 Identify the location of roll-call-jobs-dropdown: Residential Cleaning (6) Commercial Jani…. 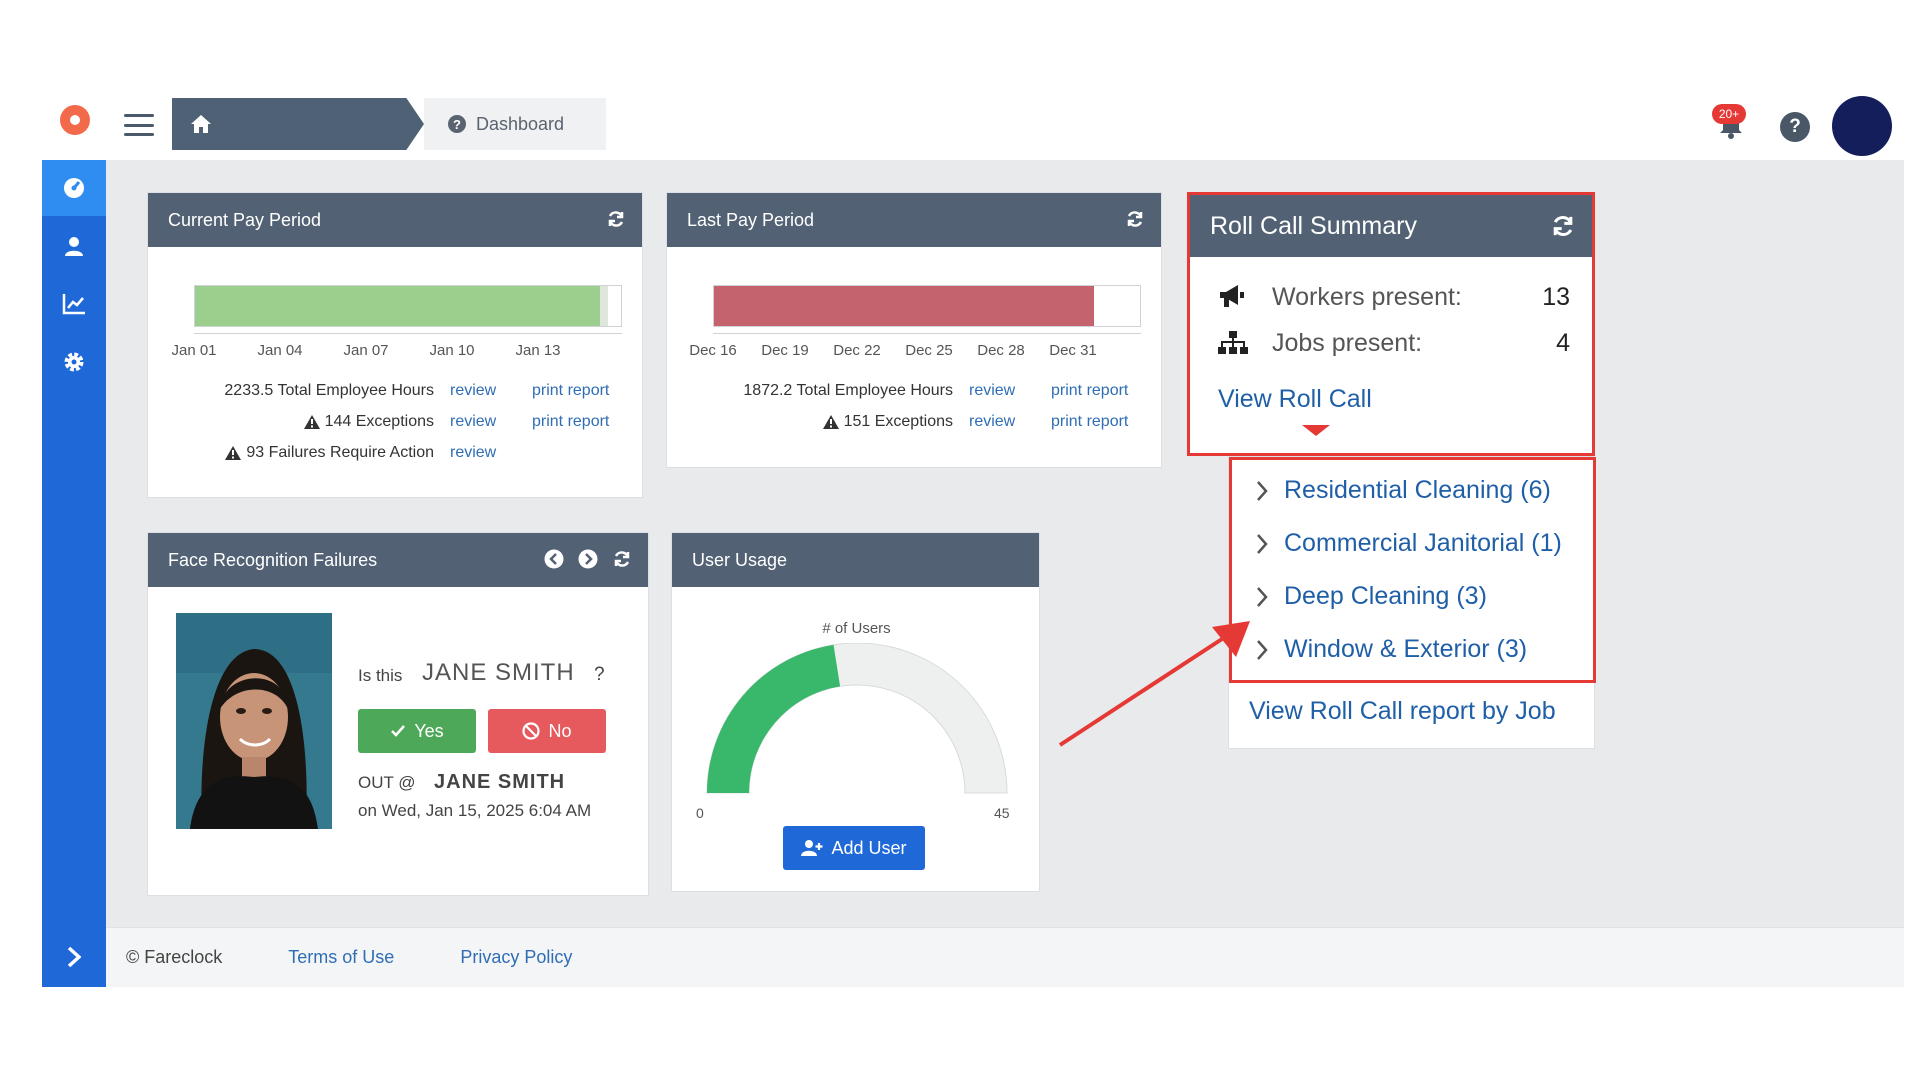
(1412, 602).